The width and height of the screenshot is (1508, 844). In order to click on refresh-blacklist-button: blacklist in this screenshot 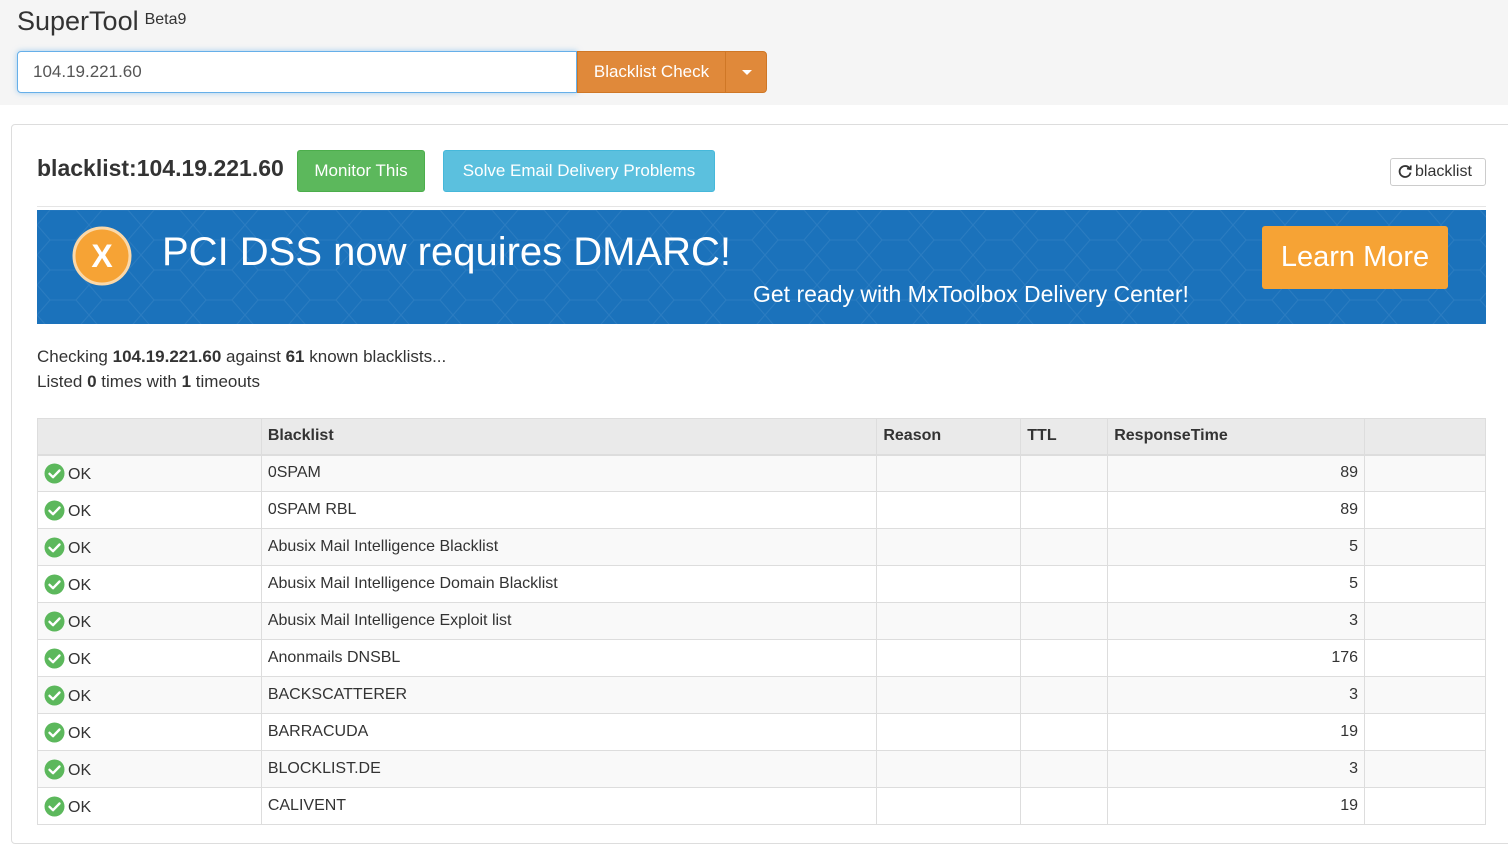, I will do `click(1438, 172)`.